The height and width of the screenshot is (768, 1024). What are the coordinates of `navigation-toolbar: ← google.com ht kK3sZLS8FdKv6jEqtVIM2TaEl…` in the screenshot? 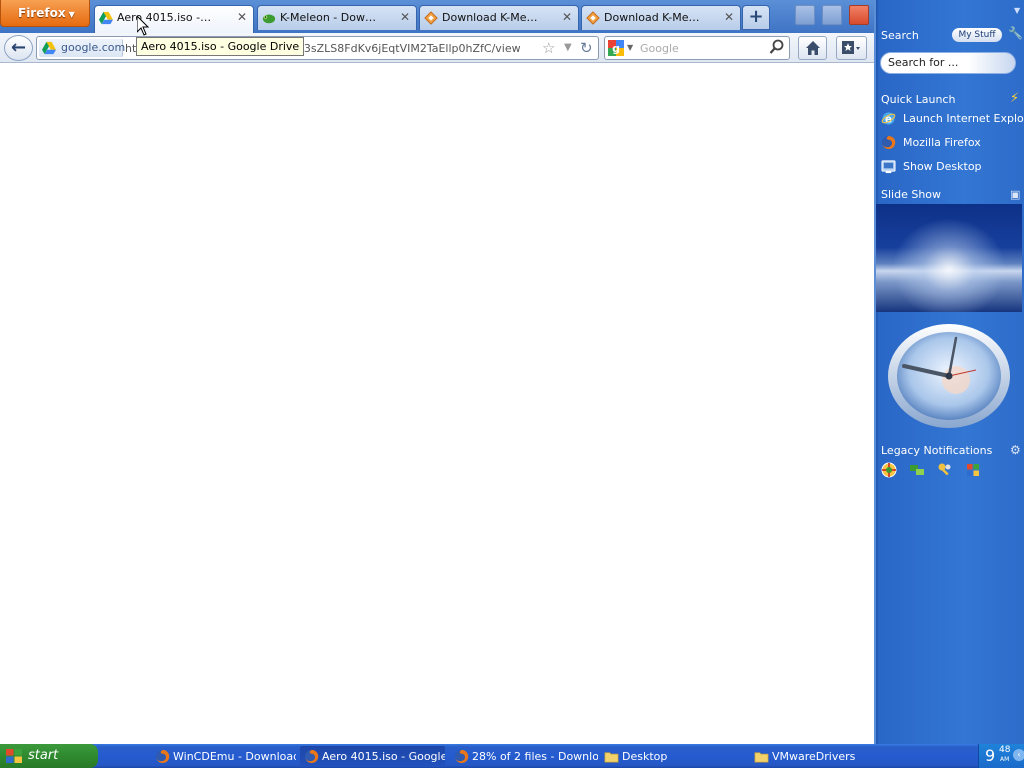 It's located at (437, 48).